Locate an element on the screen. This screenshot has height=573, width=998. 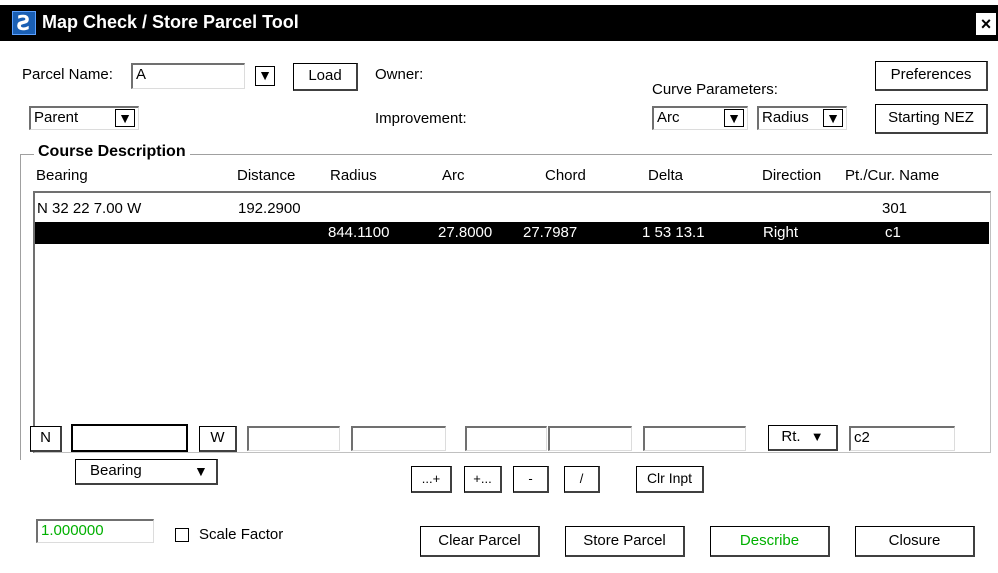
column-header-bearing: Bearing is located at coordinates (62, 175).